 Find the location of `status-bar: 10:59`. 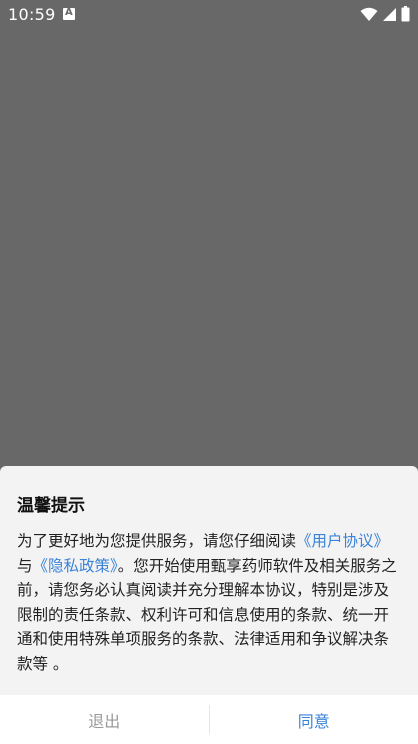

status-bar: 10:59 is located at coordinates (209, 15).